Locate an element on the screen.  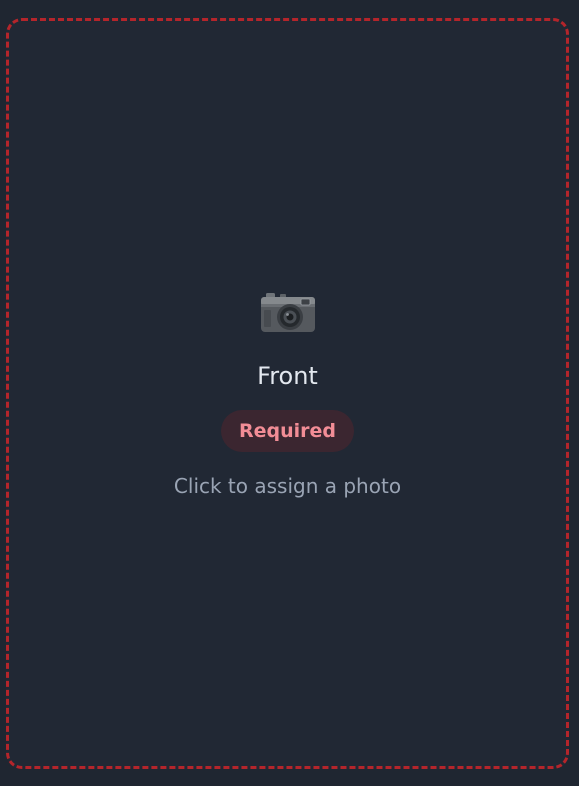
required-badge: Required is located at coordinates (287, 431).